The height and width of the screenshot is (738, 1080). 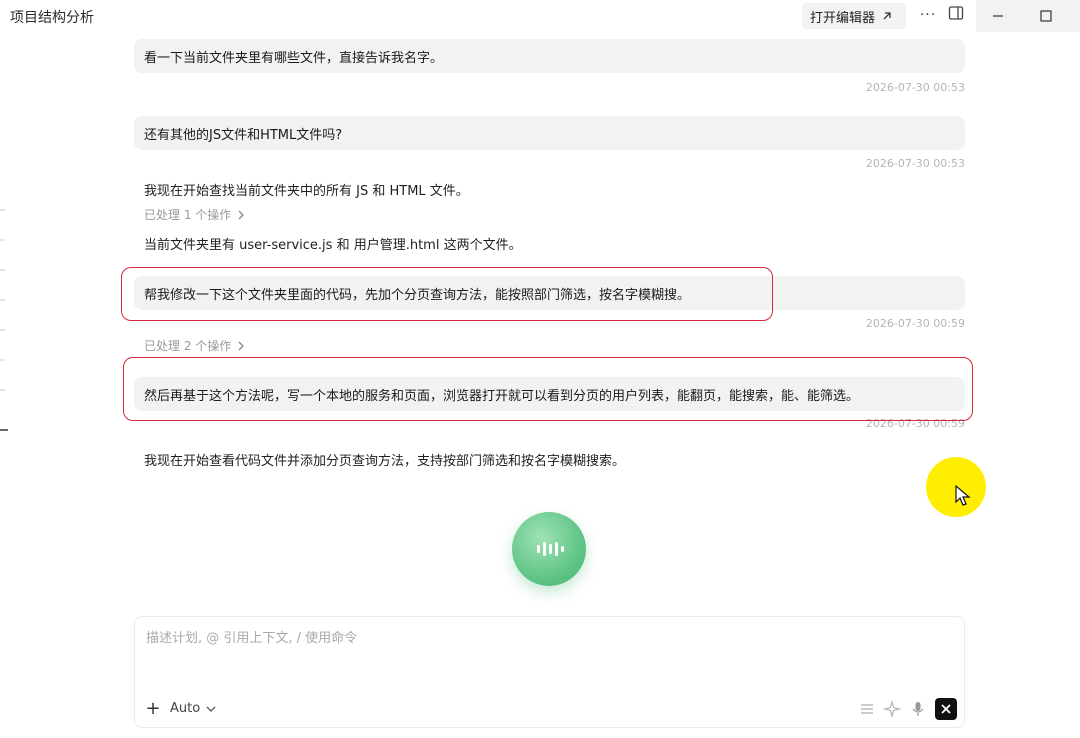 What do you see at coordinates (963, 495) in the screenshot?
I see `mouse-cursor-icon` at bounding box center [963, 495].